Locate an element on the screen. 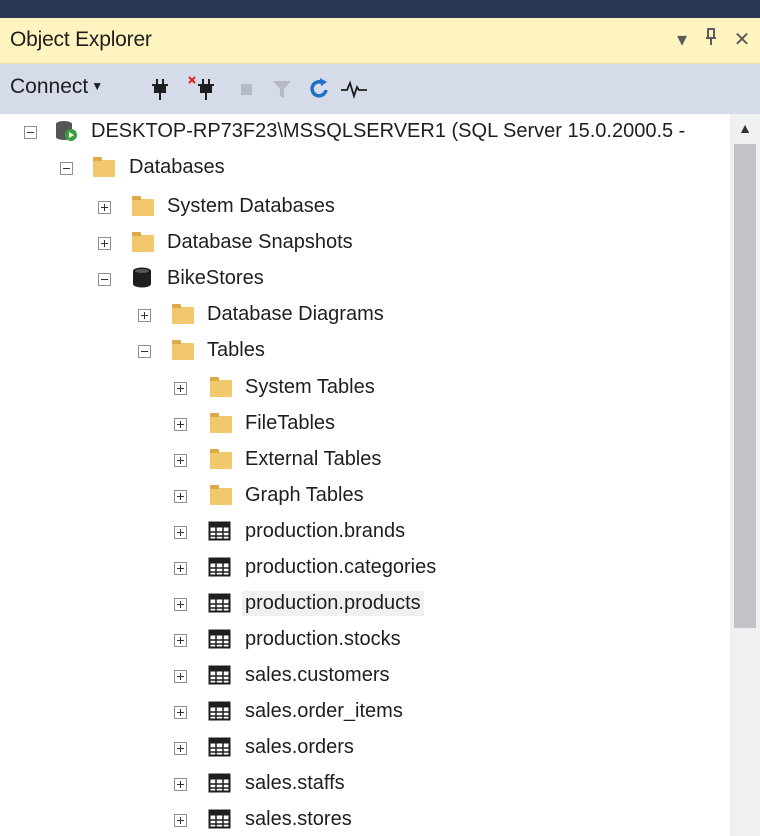  stop-icon is located at coordinates (248, 89).